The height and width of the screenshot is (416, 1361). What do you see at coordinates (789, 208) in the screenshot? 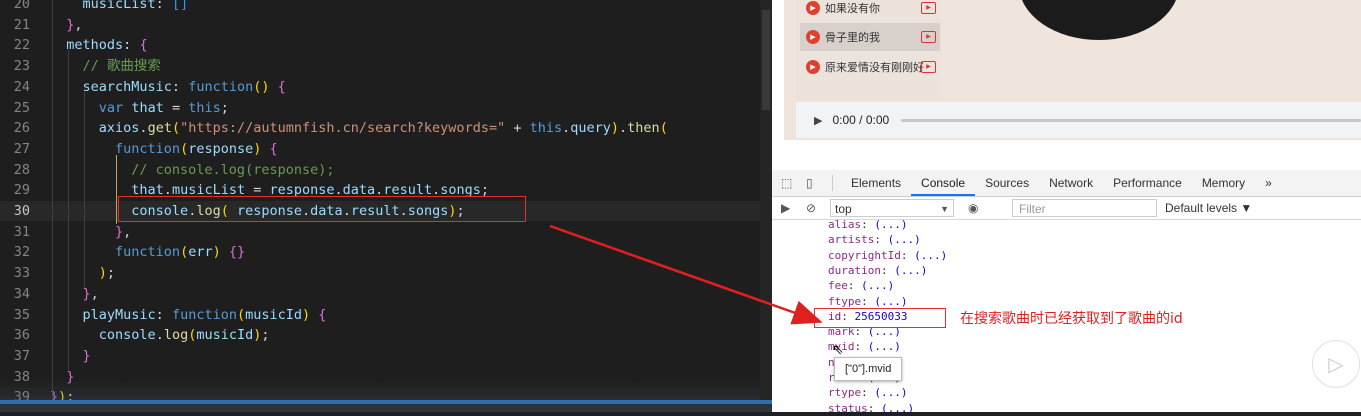
I see `sidebar-toggle-icon: ▶` at bounding box center [789, 208].